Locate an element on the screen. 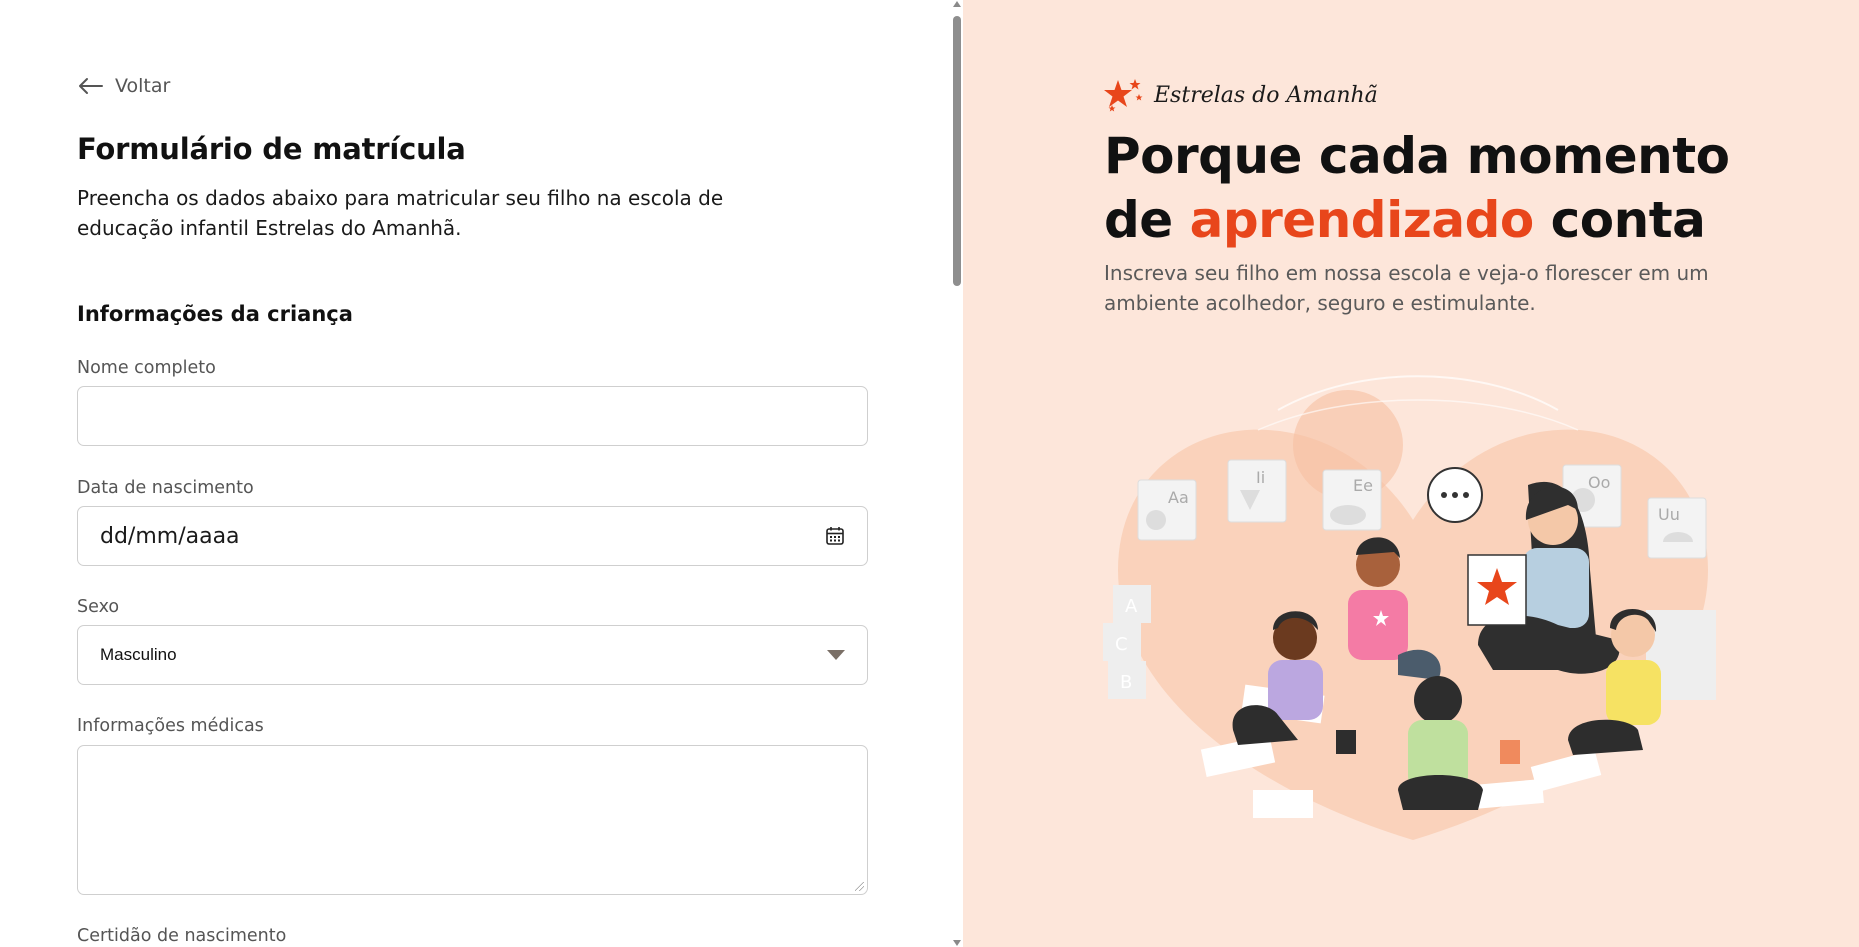 Image resolution: width=1859 pixels, height=947 pixels. letter-card-aa-text: Aa is located at coordinates (1178, 497).